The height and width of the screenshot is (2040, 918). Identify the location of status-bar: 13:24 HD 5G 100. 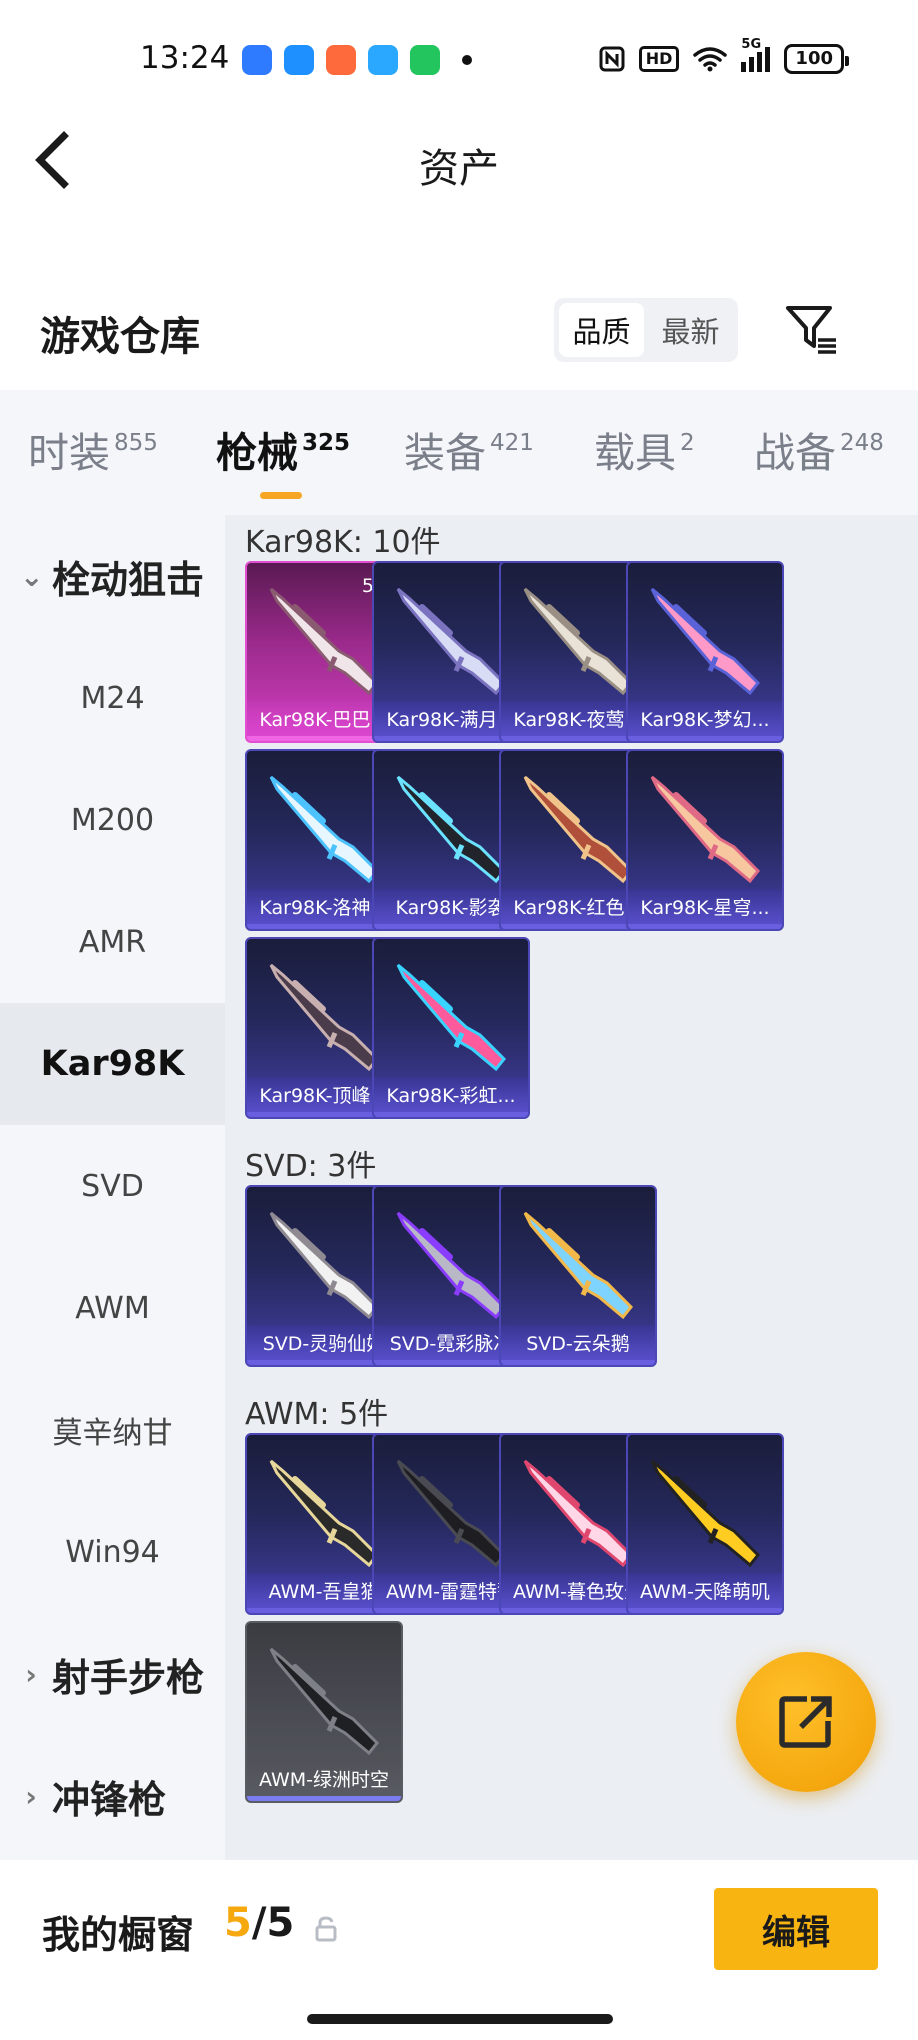
(459, 55).